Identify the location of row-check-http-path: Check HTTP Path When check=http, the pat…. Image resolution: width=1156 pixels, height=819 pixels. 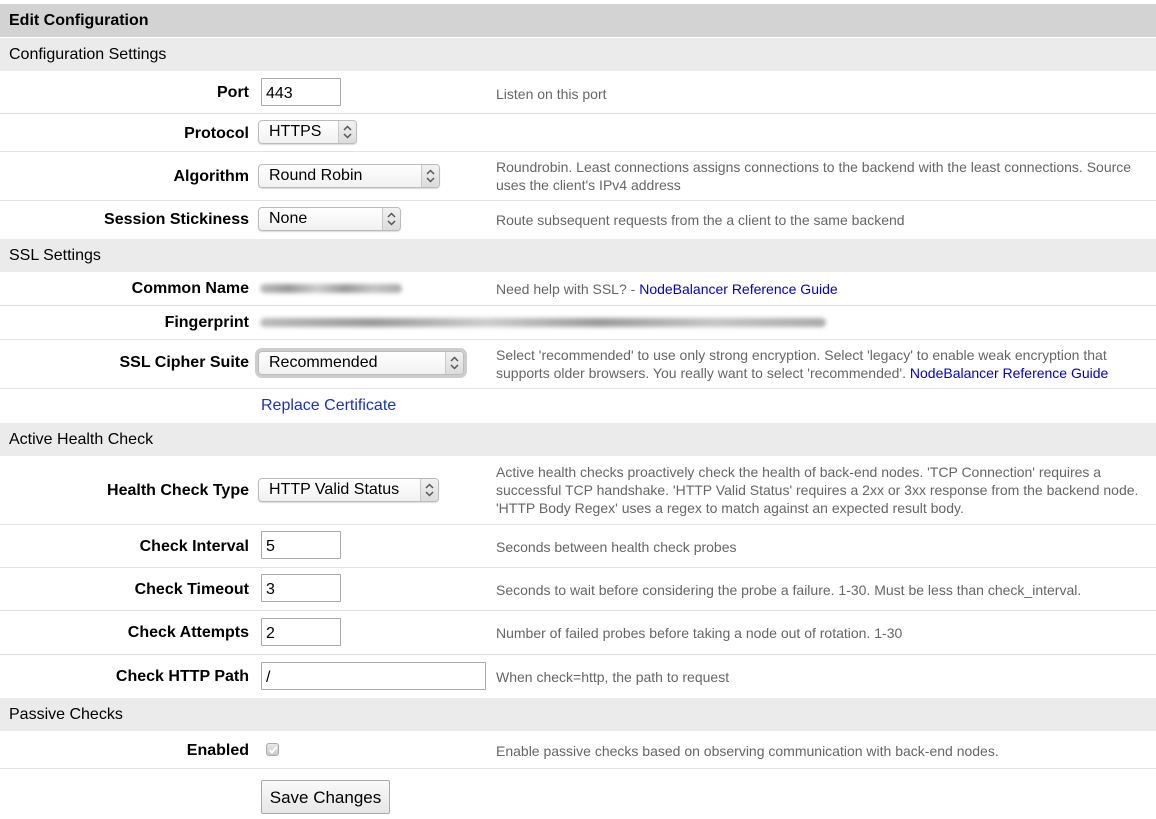
(578, 676).